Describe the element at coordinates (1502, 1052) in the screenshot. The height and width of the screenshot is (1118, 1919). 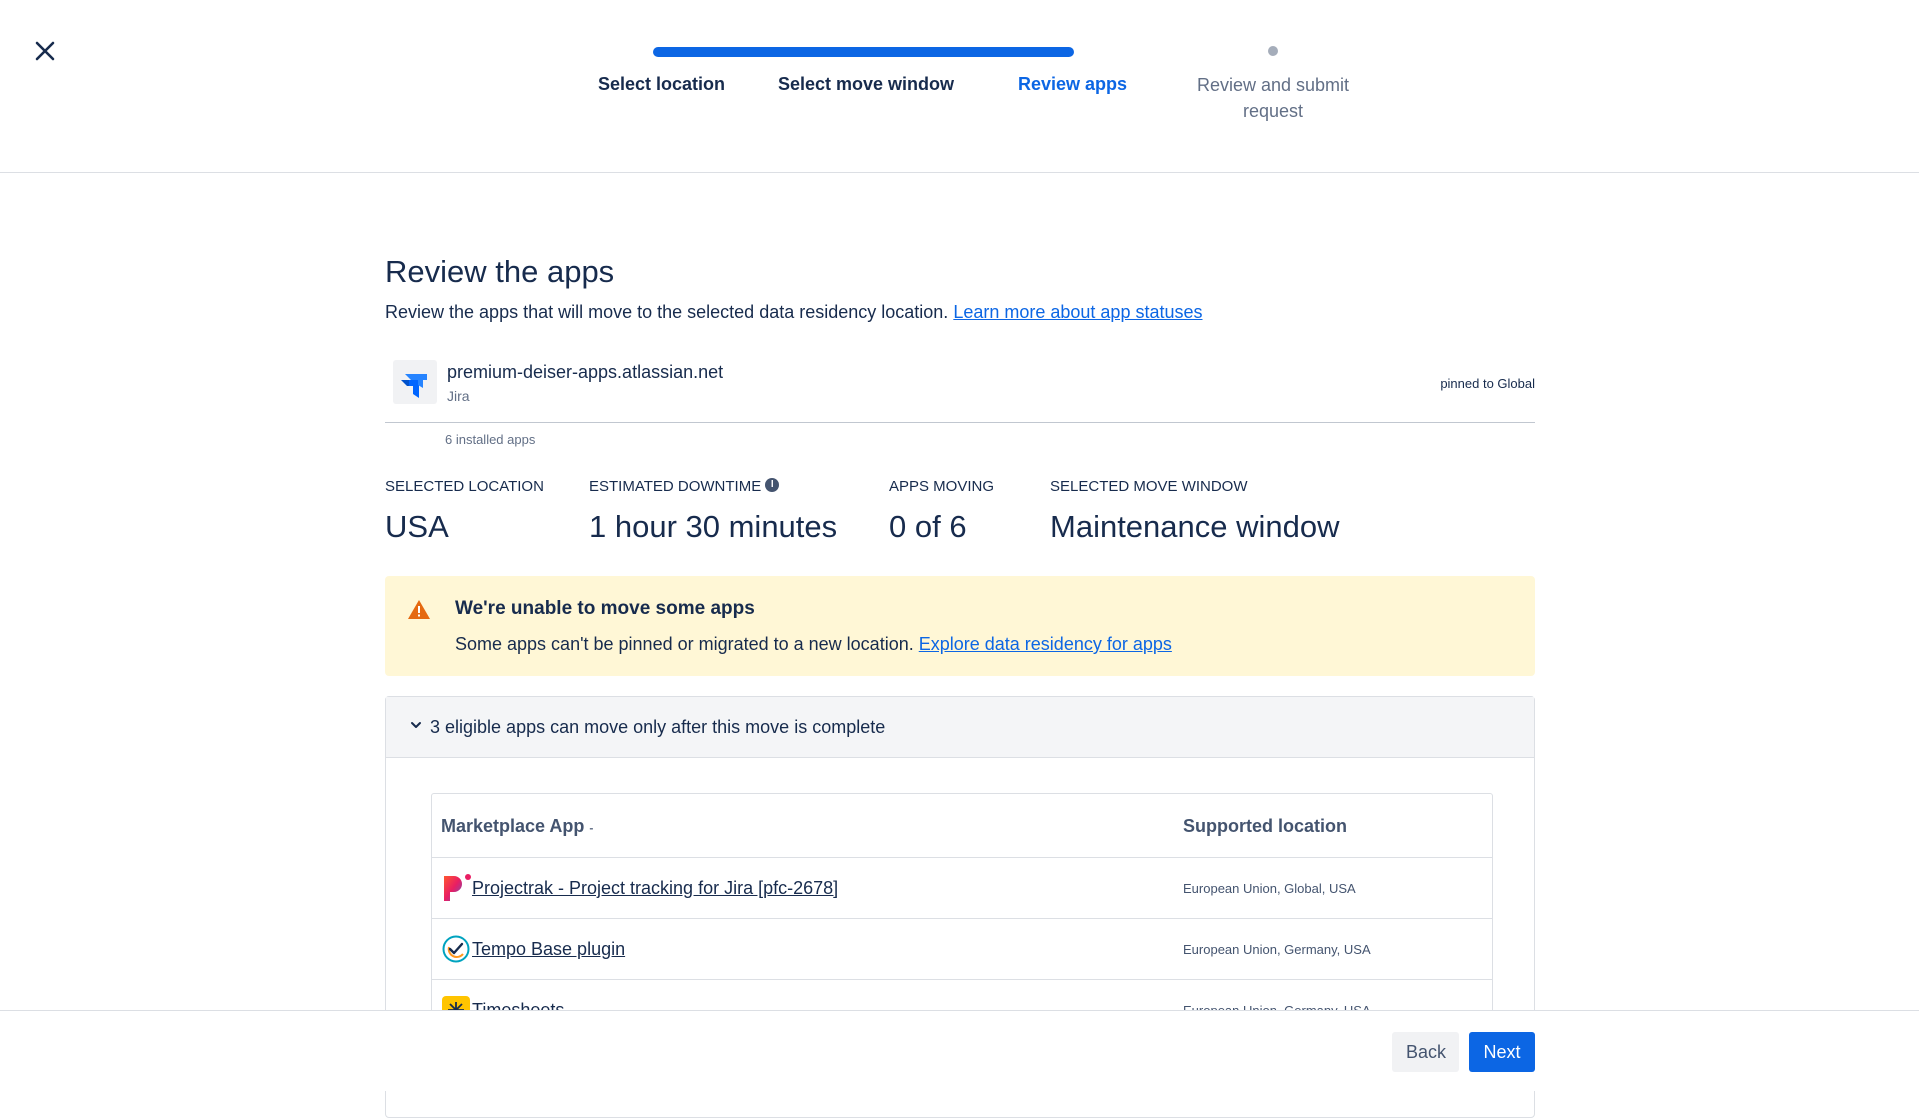
I see `next-button: Next` at that location.